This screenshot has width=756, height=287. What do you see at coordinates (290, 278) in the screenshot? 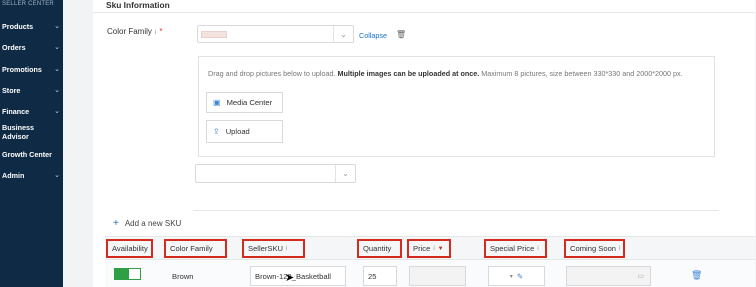
I see `mouse-cursor-icon: ➤` at bounding box center [290, 278].